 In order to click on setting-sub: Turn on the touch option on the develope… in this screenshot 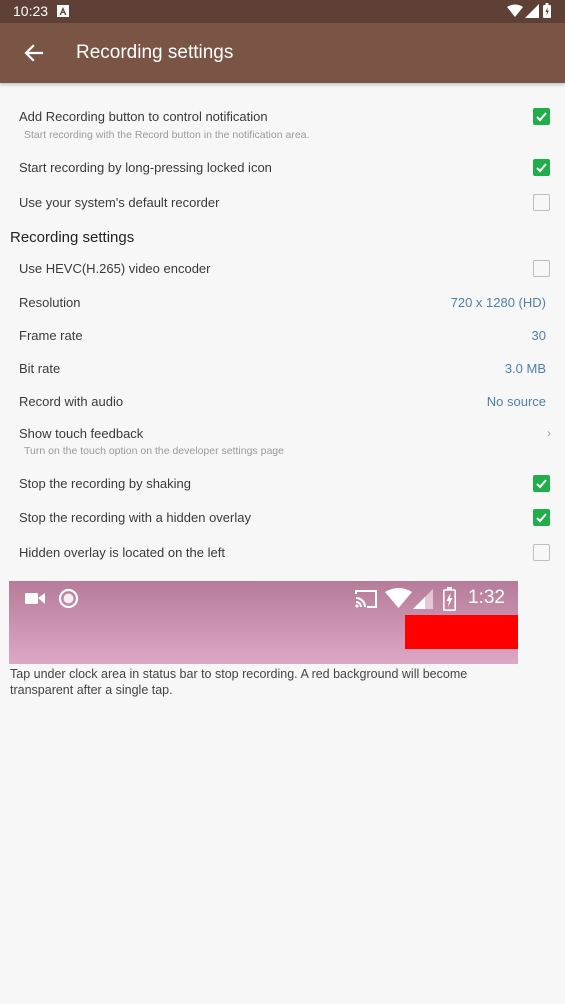, I will do `click(154, 451)`.